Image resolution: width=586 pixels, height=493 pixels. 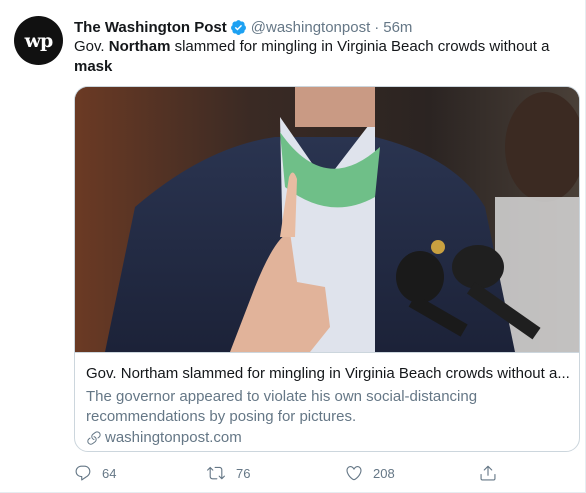 What do you see at coordinates (488, 473) in the screenshot?
I see `share-icon` at bounding box center [488, 473].